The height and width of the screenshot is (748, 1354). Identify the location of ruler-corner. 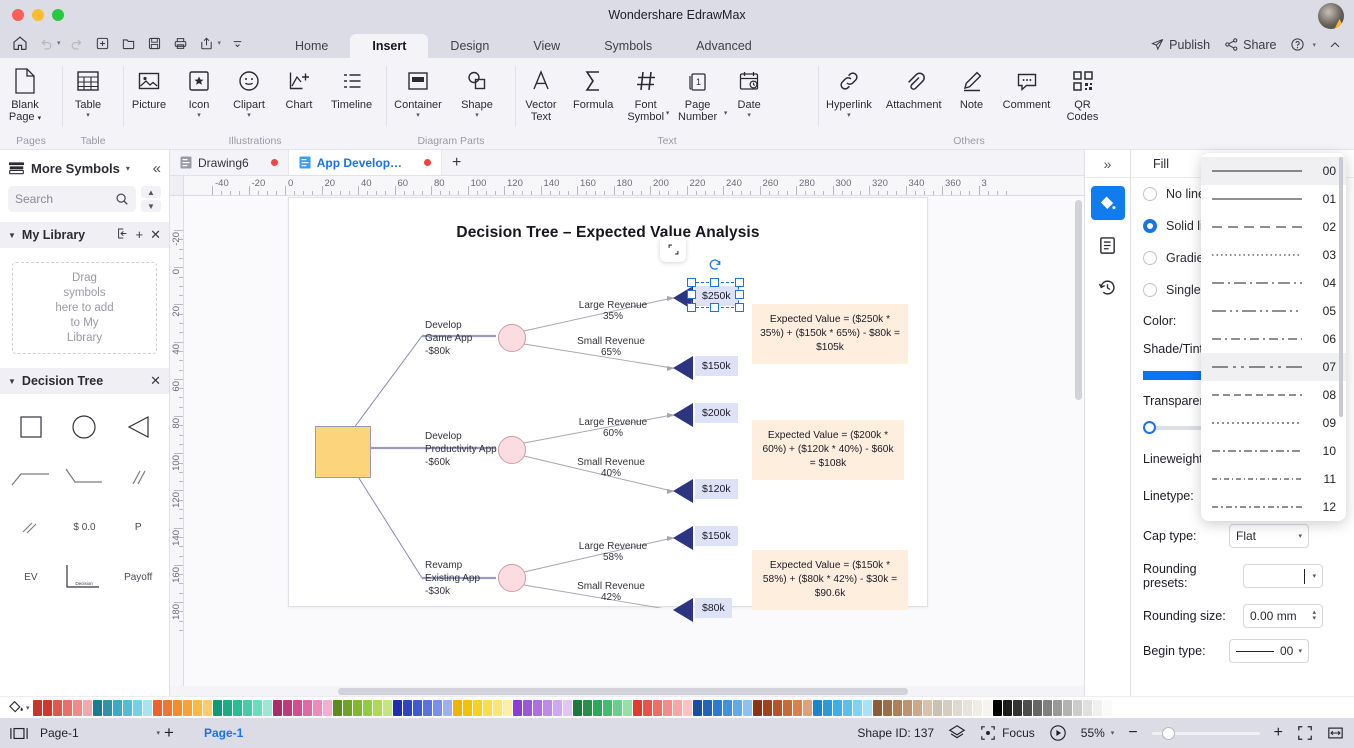
(177, 186).